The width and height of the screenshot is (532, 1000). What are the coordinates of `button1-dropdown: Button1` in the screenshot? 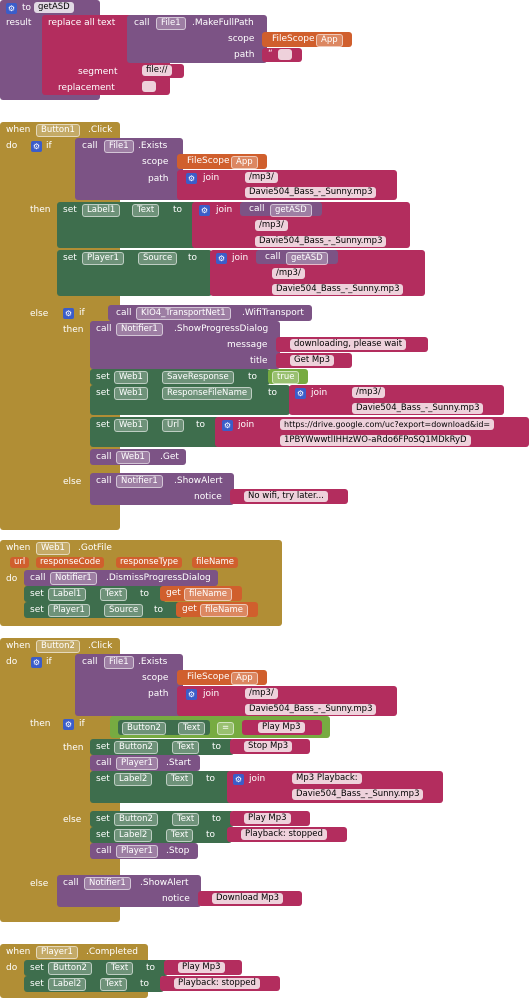 It's located at (58, 130).